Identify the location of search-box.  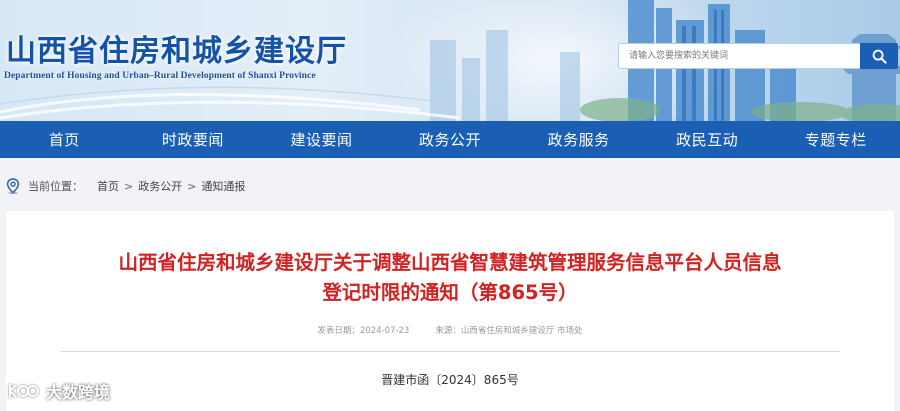
(758, 56).